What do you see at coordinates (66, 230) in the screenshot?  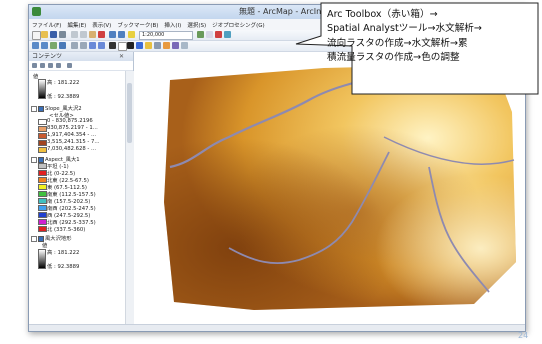 I see `aspect-class-label: 北 (337.5-360)` at bounding box center [66, 230].